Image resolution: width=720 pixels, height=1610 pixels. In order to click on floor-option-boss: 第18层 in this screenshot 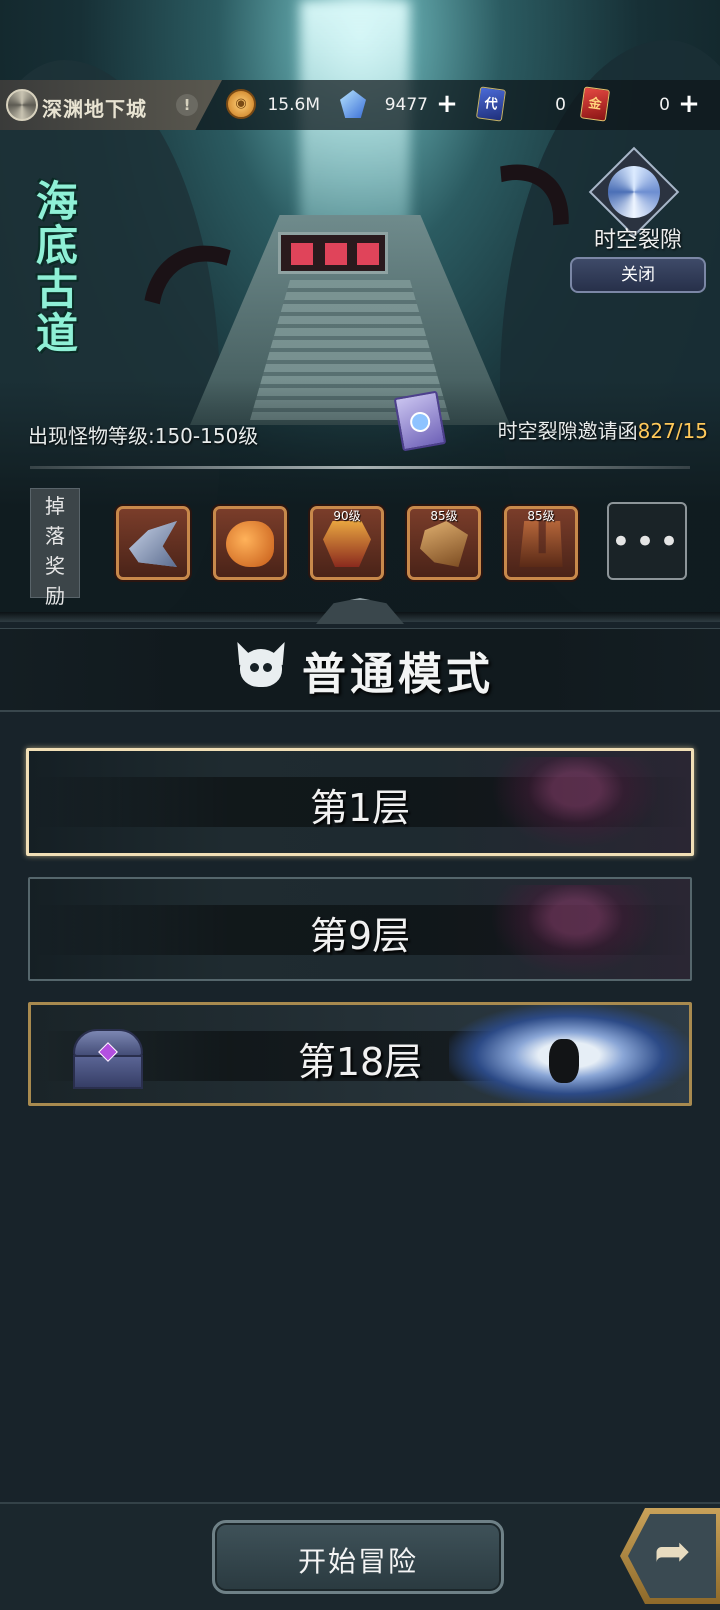, I will do `click(360, 1054)`.